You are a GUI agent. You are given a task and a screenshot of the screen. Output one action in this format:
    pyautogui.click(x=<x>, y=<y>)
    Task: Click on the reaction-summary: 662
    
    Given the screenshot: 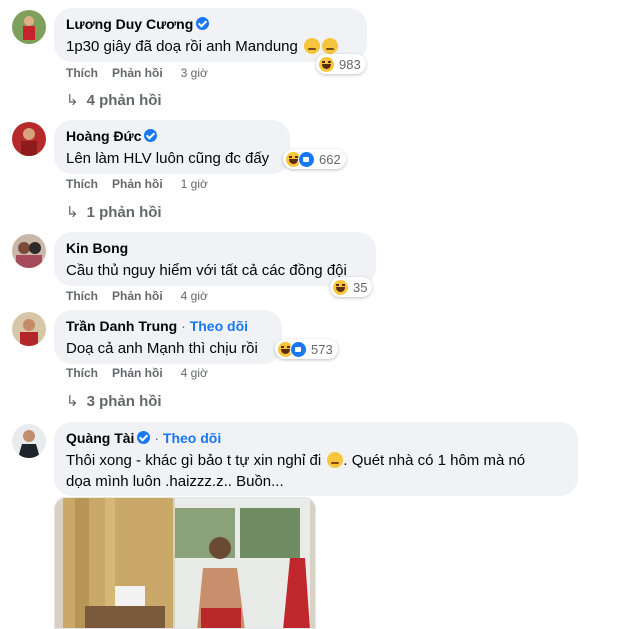 What is the action you would take?
    pyautogui.click(x=314, y=159)
    